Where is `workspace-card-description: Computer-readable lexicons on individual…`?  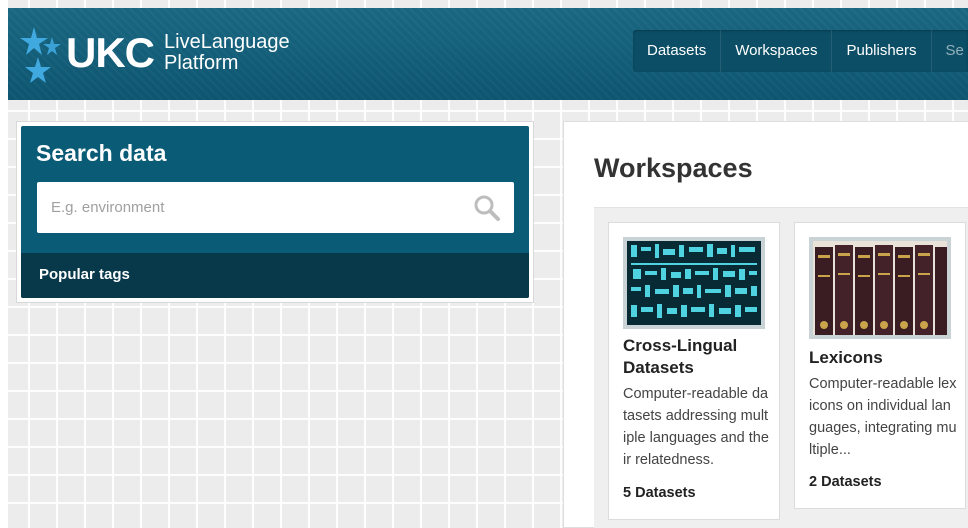
workspace-card-description: Computer-readable lexicons on individual… is located at coordinates (883, 417).